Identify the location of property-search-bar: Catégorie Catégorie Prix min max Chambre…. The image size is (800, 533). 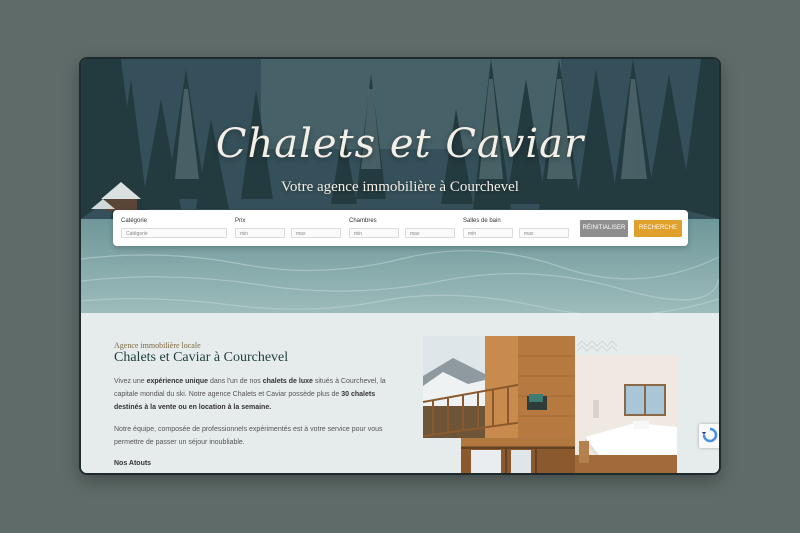
(400, 228).